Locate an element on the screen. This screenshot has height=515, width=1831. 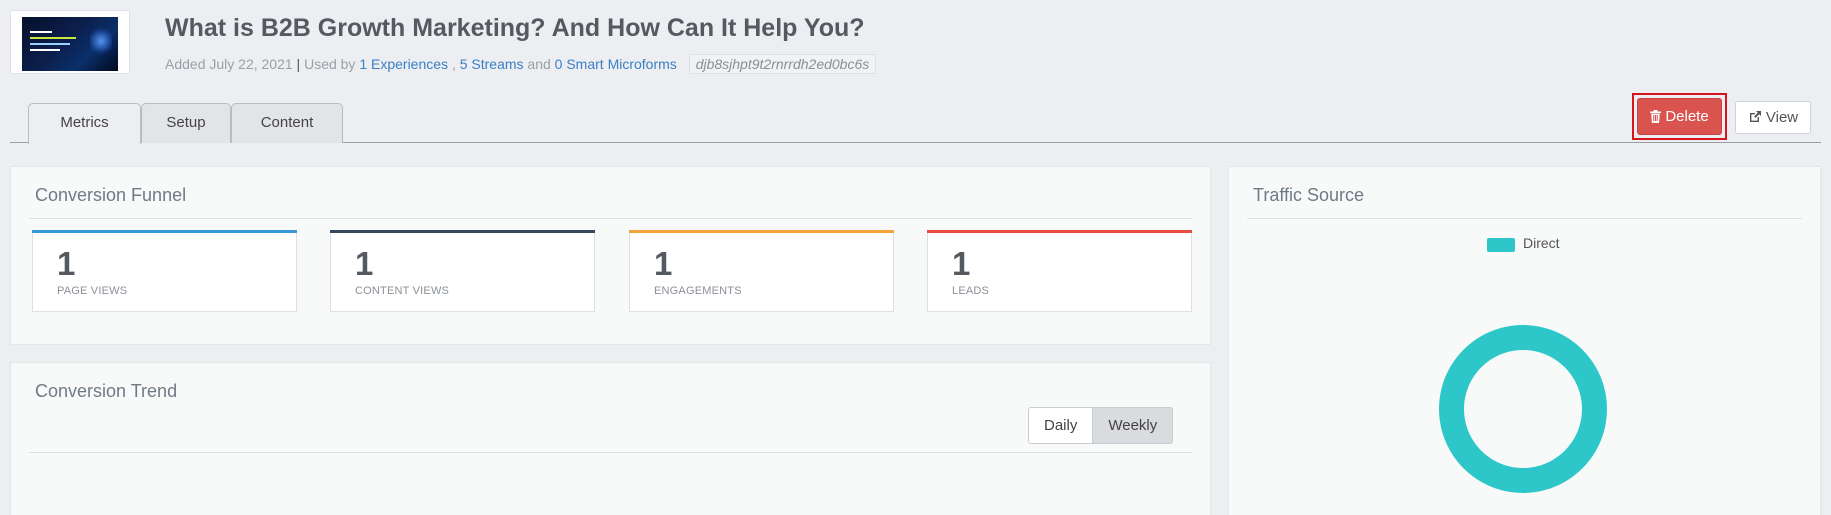
tab-setup: Setup is located at coordinates (186, 123).